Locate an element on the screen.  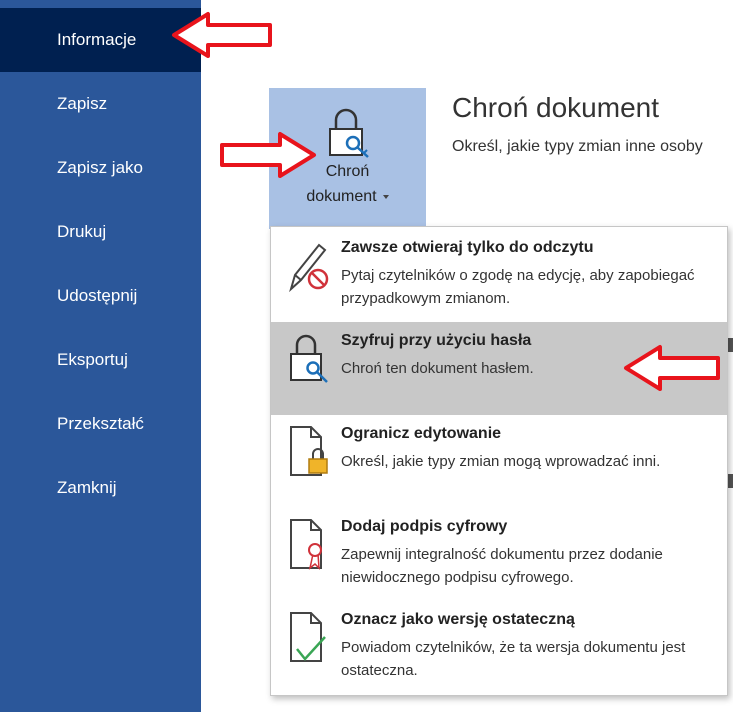
menu-item-title: Szyfruj przy użyciu hasła is located at coordinates (436, 340).